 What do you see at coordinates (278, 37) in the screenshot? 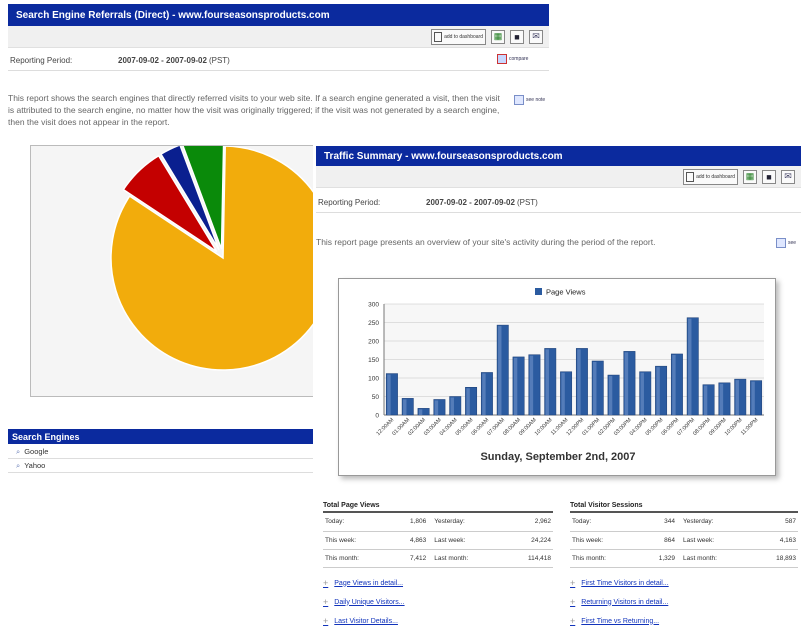
I see `back-report-toolbar: add to dashboard ▦ ■ ✉` at bounding box center [278, 37].